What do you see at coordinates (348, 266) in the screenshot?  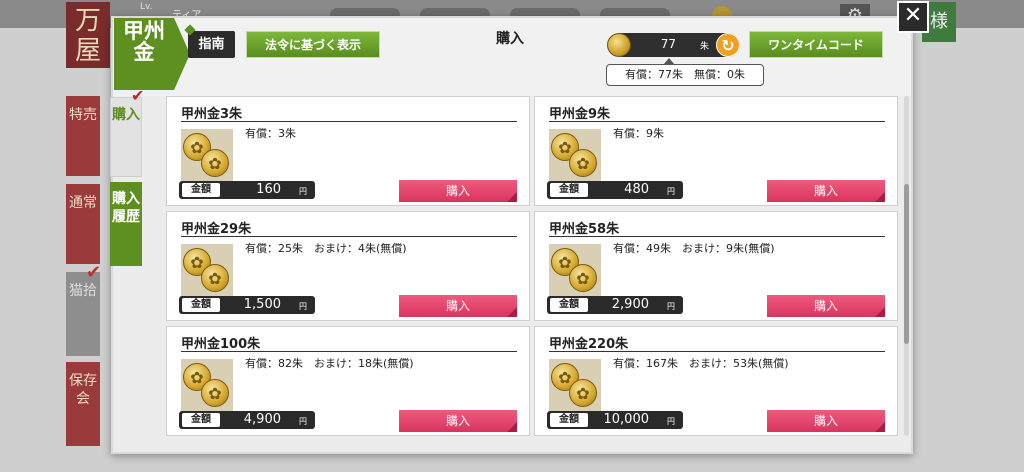 I see `product-card: 甲州金29朱 有償：25朱 おまけ：4朱(無償) 金額 1,500 円 購入` at bounding box center [348, 266].